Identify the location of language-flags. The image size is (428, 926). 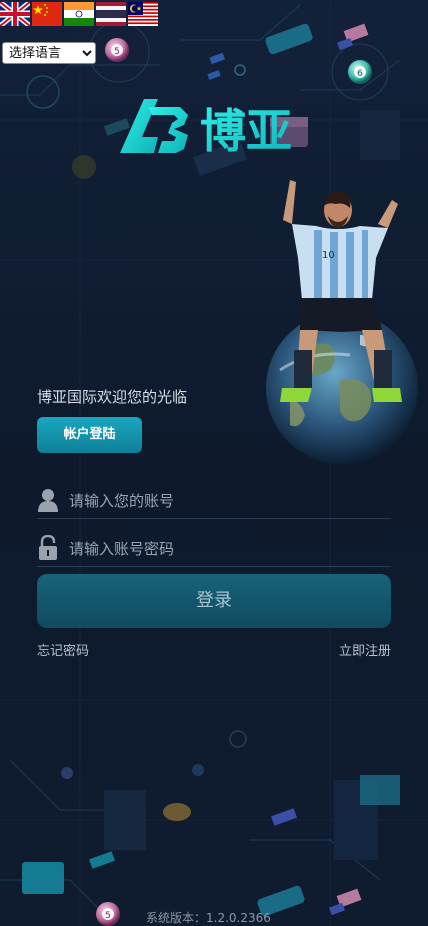
(79, 14).